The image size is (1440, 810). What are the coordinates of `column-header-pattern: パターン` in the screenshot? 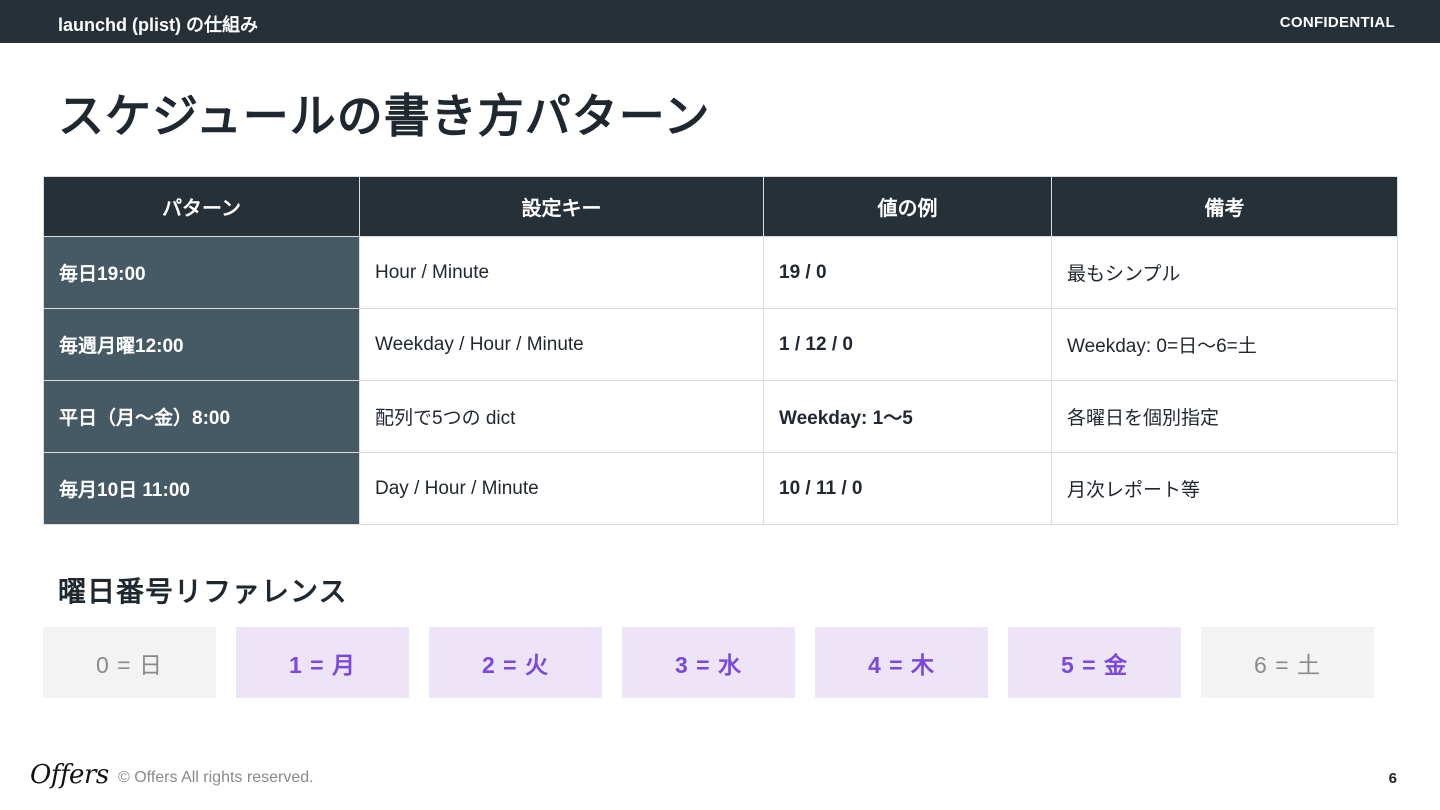 It's located at (201, 206).